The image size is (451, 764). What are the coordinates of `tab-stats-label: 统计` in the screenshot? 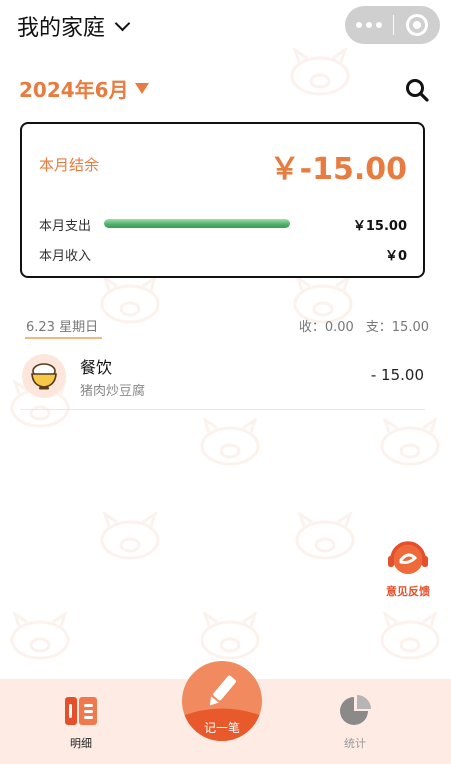 It's located at (355, 743).